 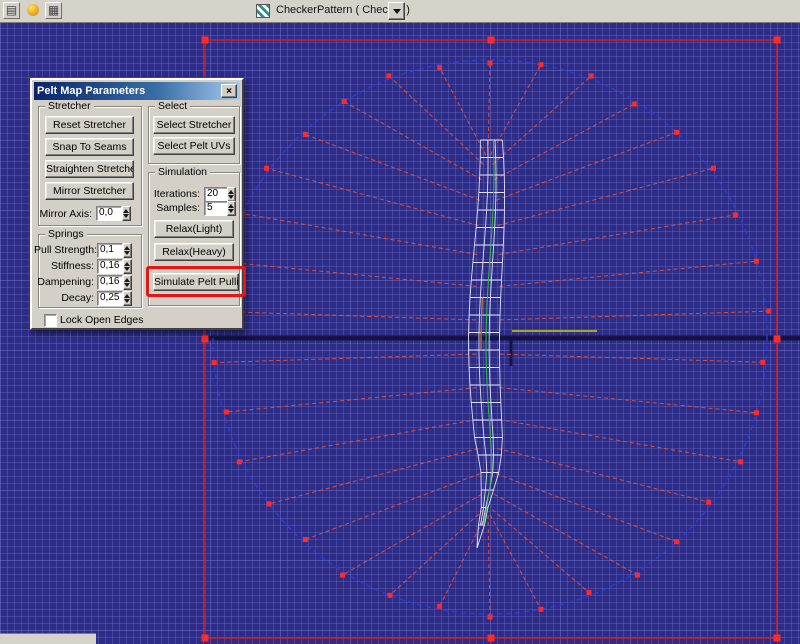 I want to click on reset-stretcher-button: Reset Stretcher, so click(x=89, y=125).